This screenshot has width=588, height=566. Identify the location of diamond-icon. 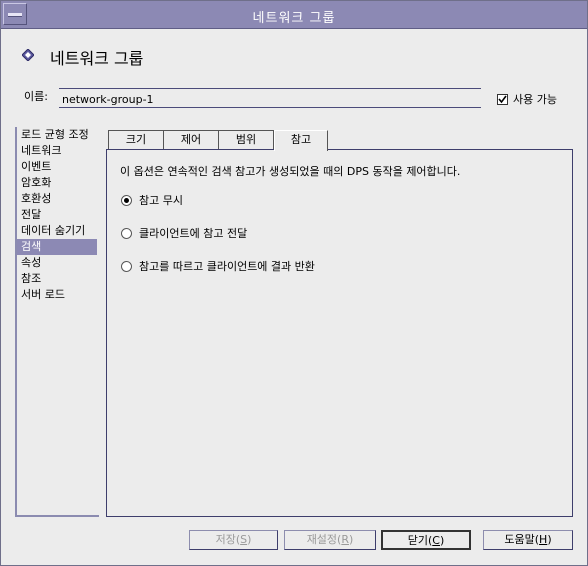
(28, 55).